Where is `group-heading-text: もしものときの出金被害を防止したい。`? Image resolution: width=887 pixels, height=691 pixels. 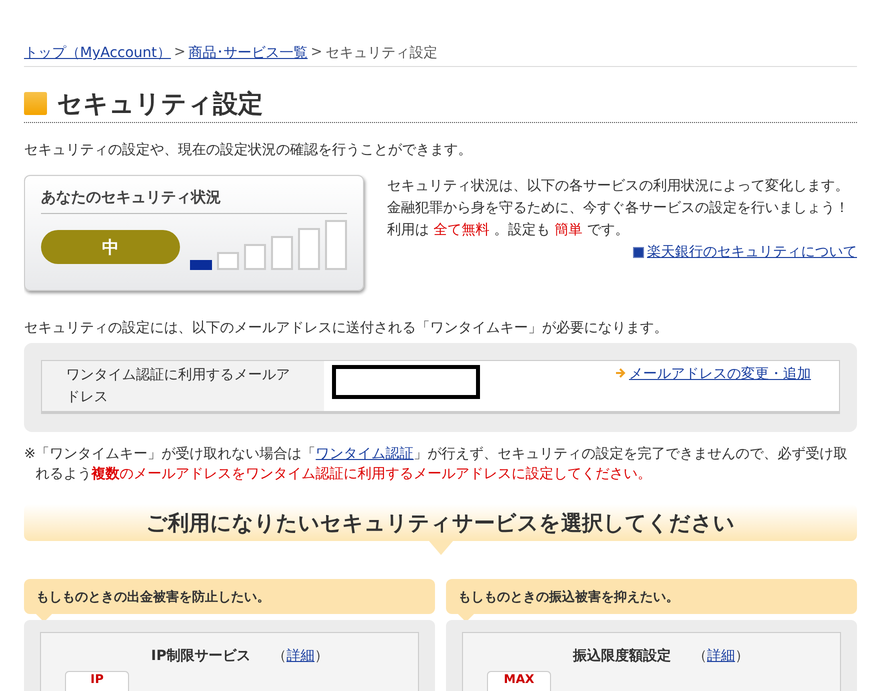 group-heading-text: もしものときの出金被害を防止したい。 is located at coordinates (153, 597).